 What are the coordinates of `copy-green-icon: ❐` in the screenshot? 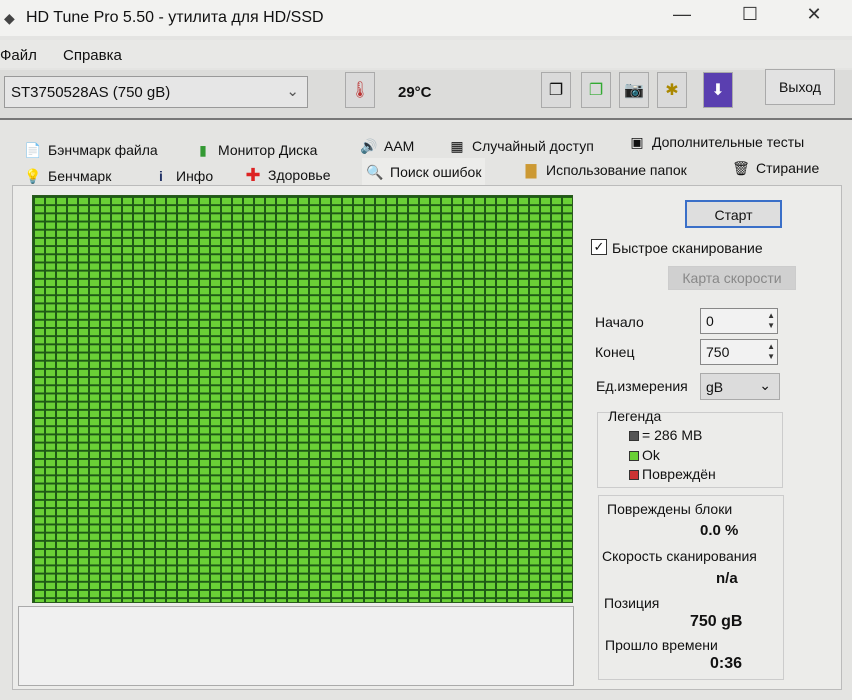 It's located at (596, 90).